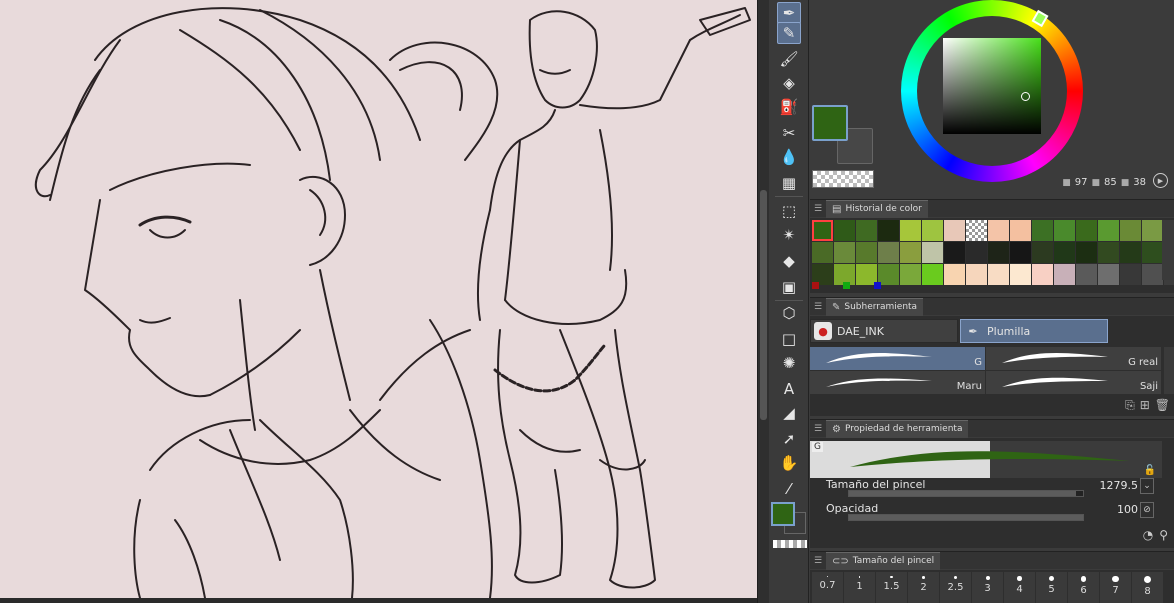 This screenshot has width=1174, height=603. Describe the element at coordinates (1127, 509) in the screenshot. I see `opacity-value: 100` at that location.